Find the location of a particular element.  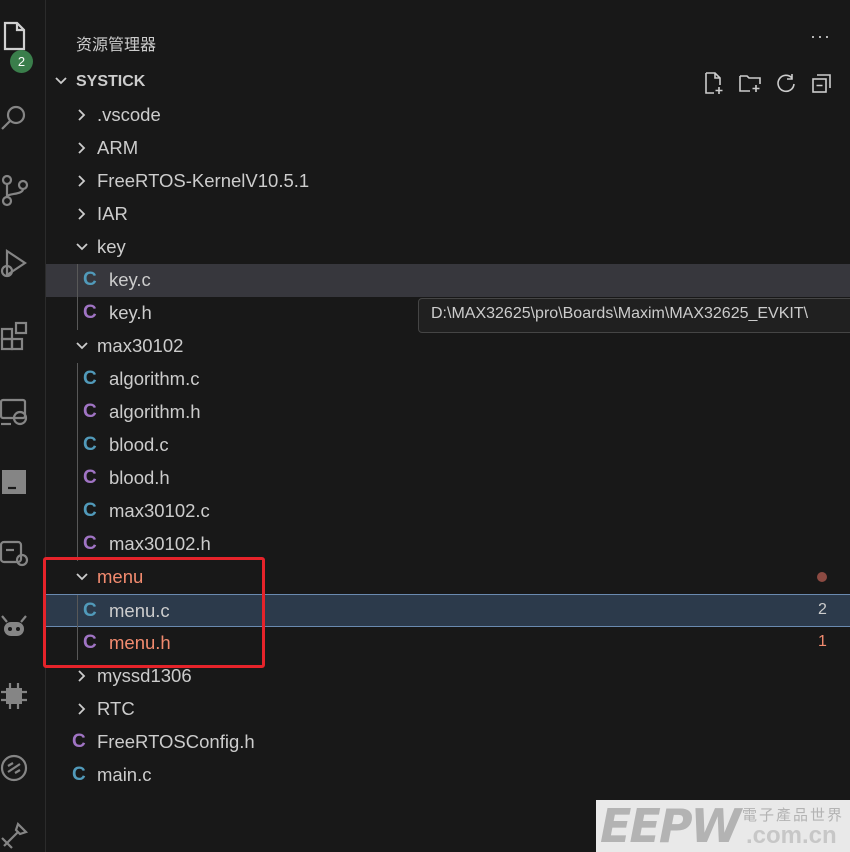

file-label: algorithm.h is located at coordinates (155, 411).